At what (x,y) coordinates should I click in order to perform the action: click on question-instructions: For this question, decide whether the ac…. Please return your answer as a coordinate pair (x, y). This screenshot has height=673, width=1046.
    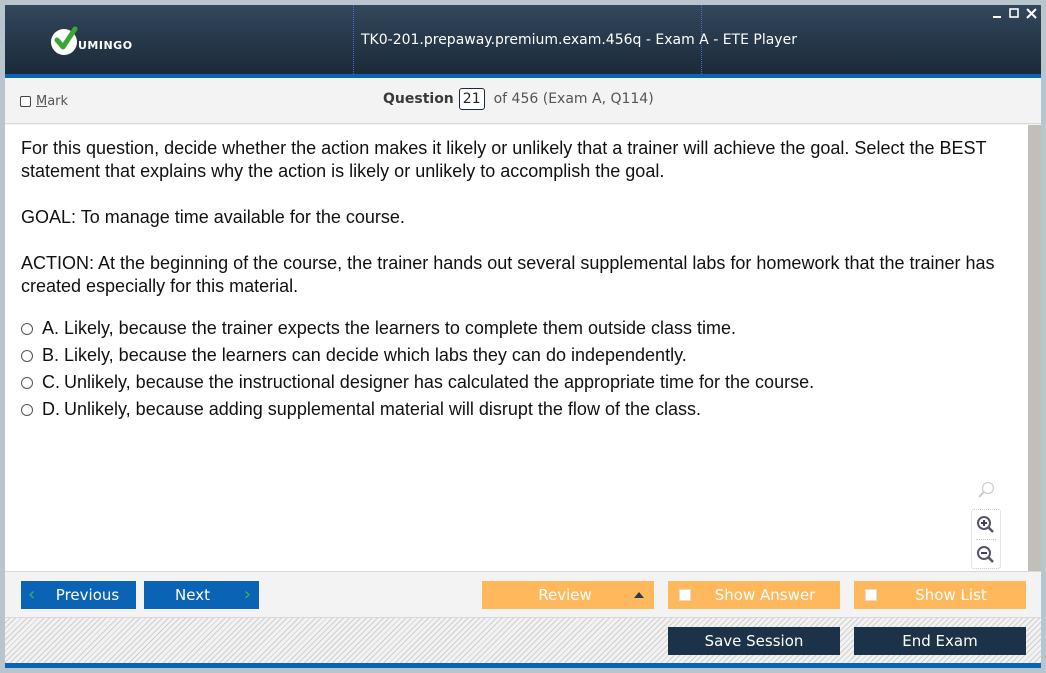
    Looking at the image, I should click on (504, 159).